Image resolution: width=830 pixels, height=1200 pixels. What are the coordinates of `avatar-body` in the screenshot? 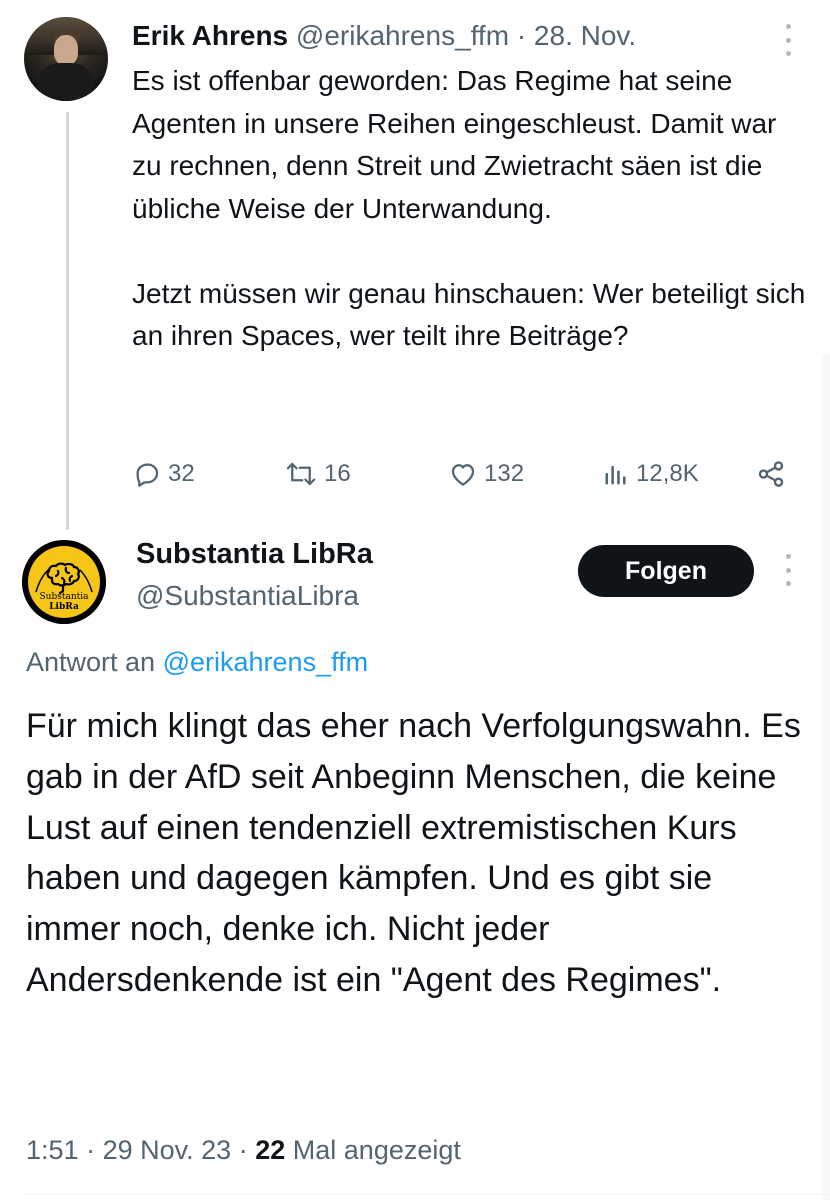 It's located at (66, 82).